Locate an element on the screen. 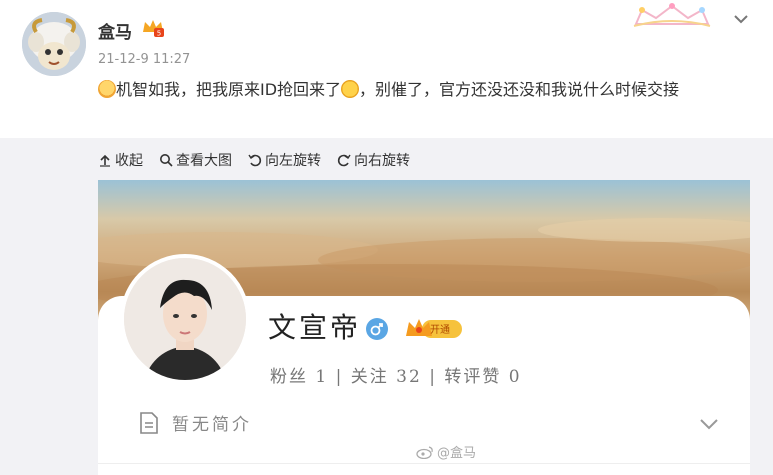 This screenshot has width=773, height=475. post-timestamp: 21-12-9 11:27 is located at coordinates (144, 59).